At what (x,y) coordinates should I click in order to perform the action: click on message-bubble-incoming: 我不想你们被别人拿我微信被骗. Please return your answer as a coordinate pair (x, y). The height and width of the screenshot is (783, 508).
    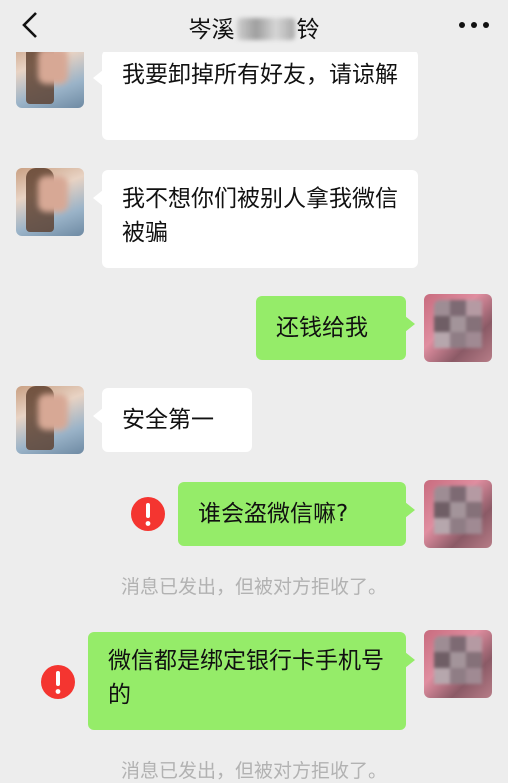
    Looking at the image, I should click on (255, 219).